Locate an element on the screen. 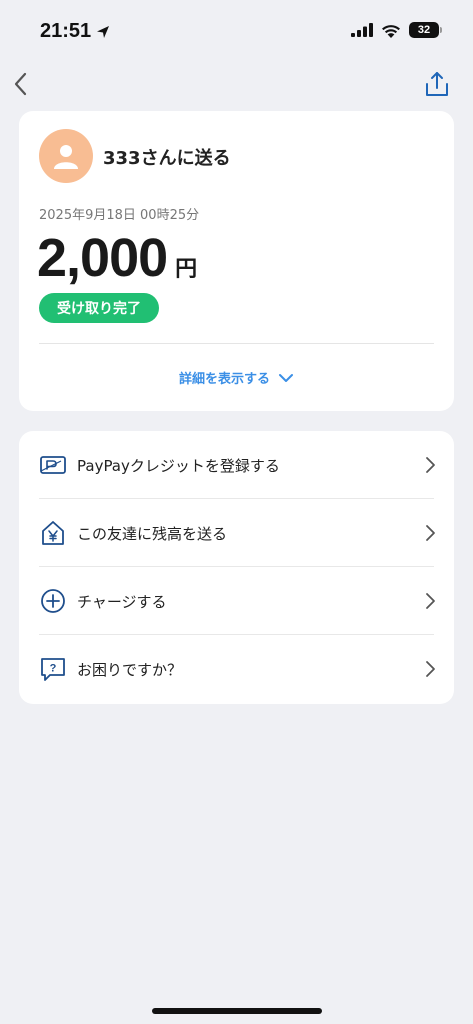  help-bubble-icon: ? is located at coordinates (53, 669).